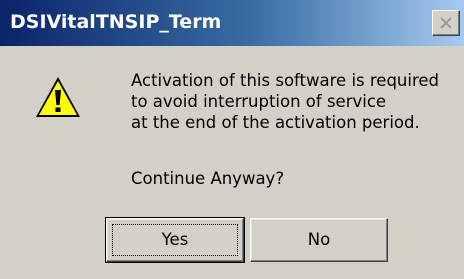 The height and width of the screenshot is (279, 464). What do you see at coordinates (275, 122) in the screenshot?
I see `message-line: at the end of the activation period.` at bounding box center [275, 122].